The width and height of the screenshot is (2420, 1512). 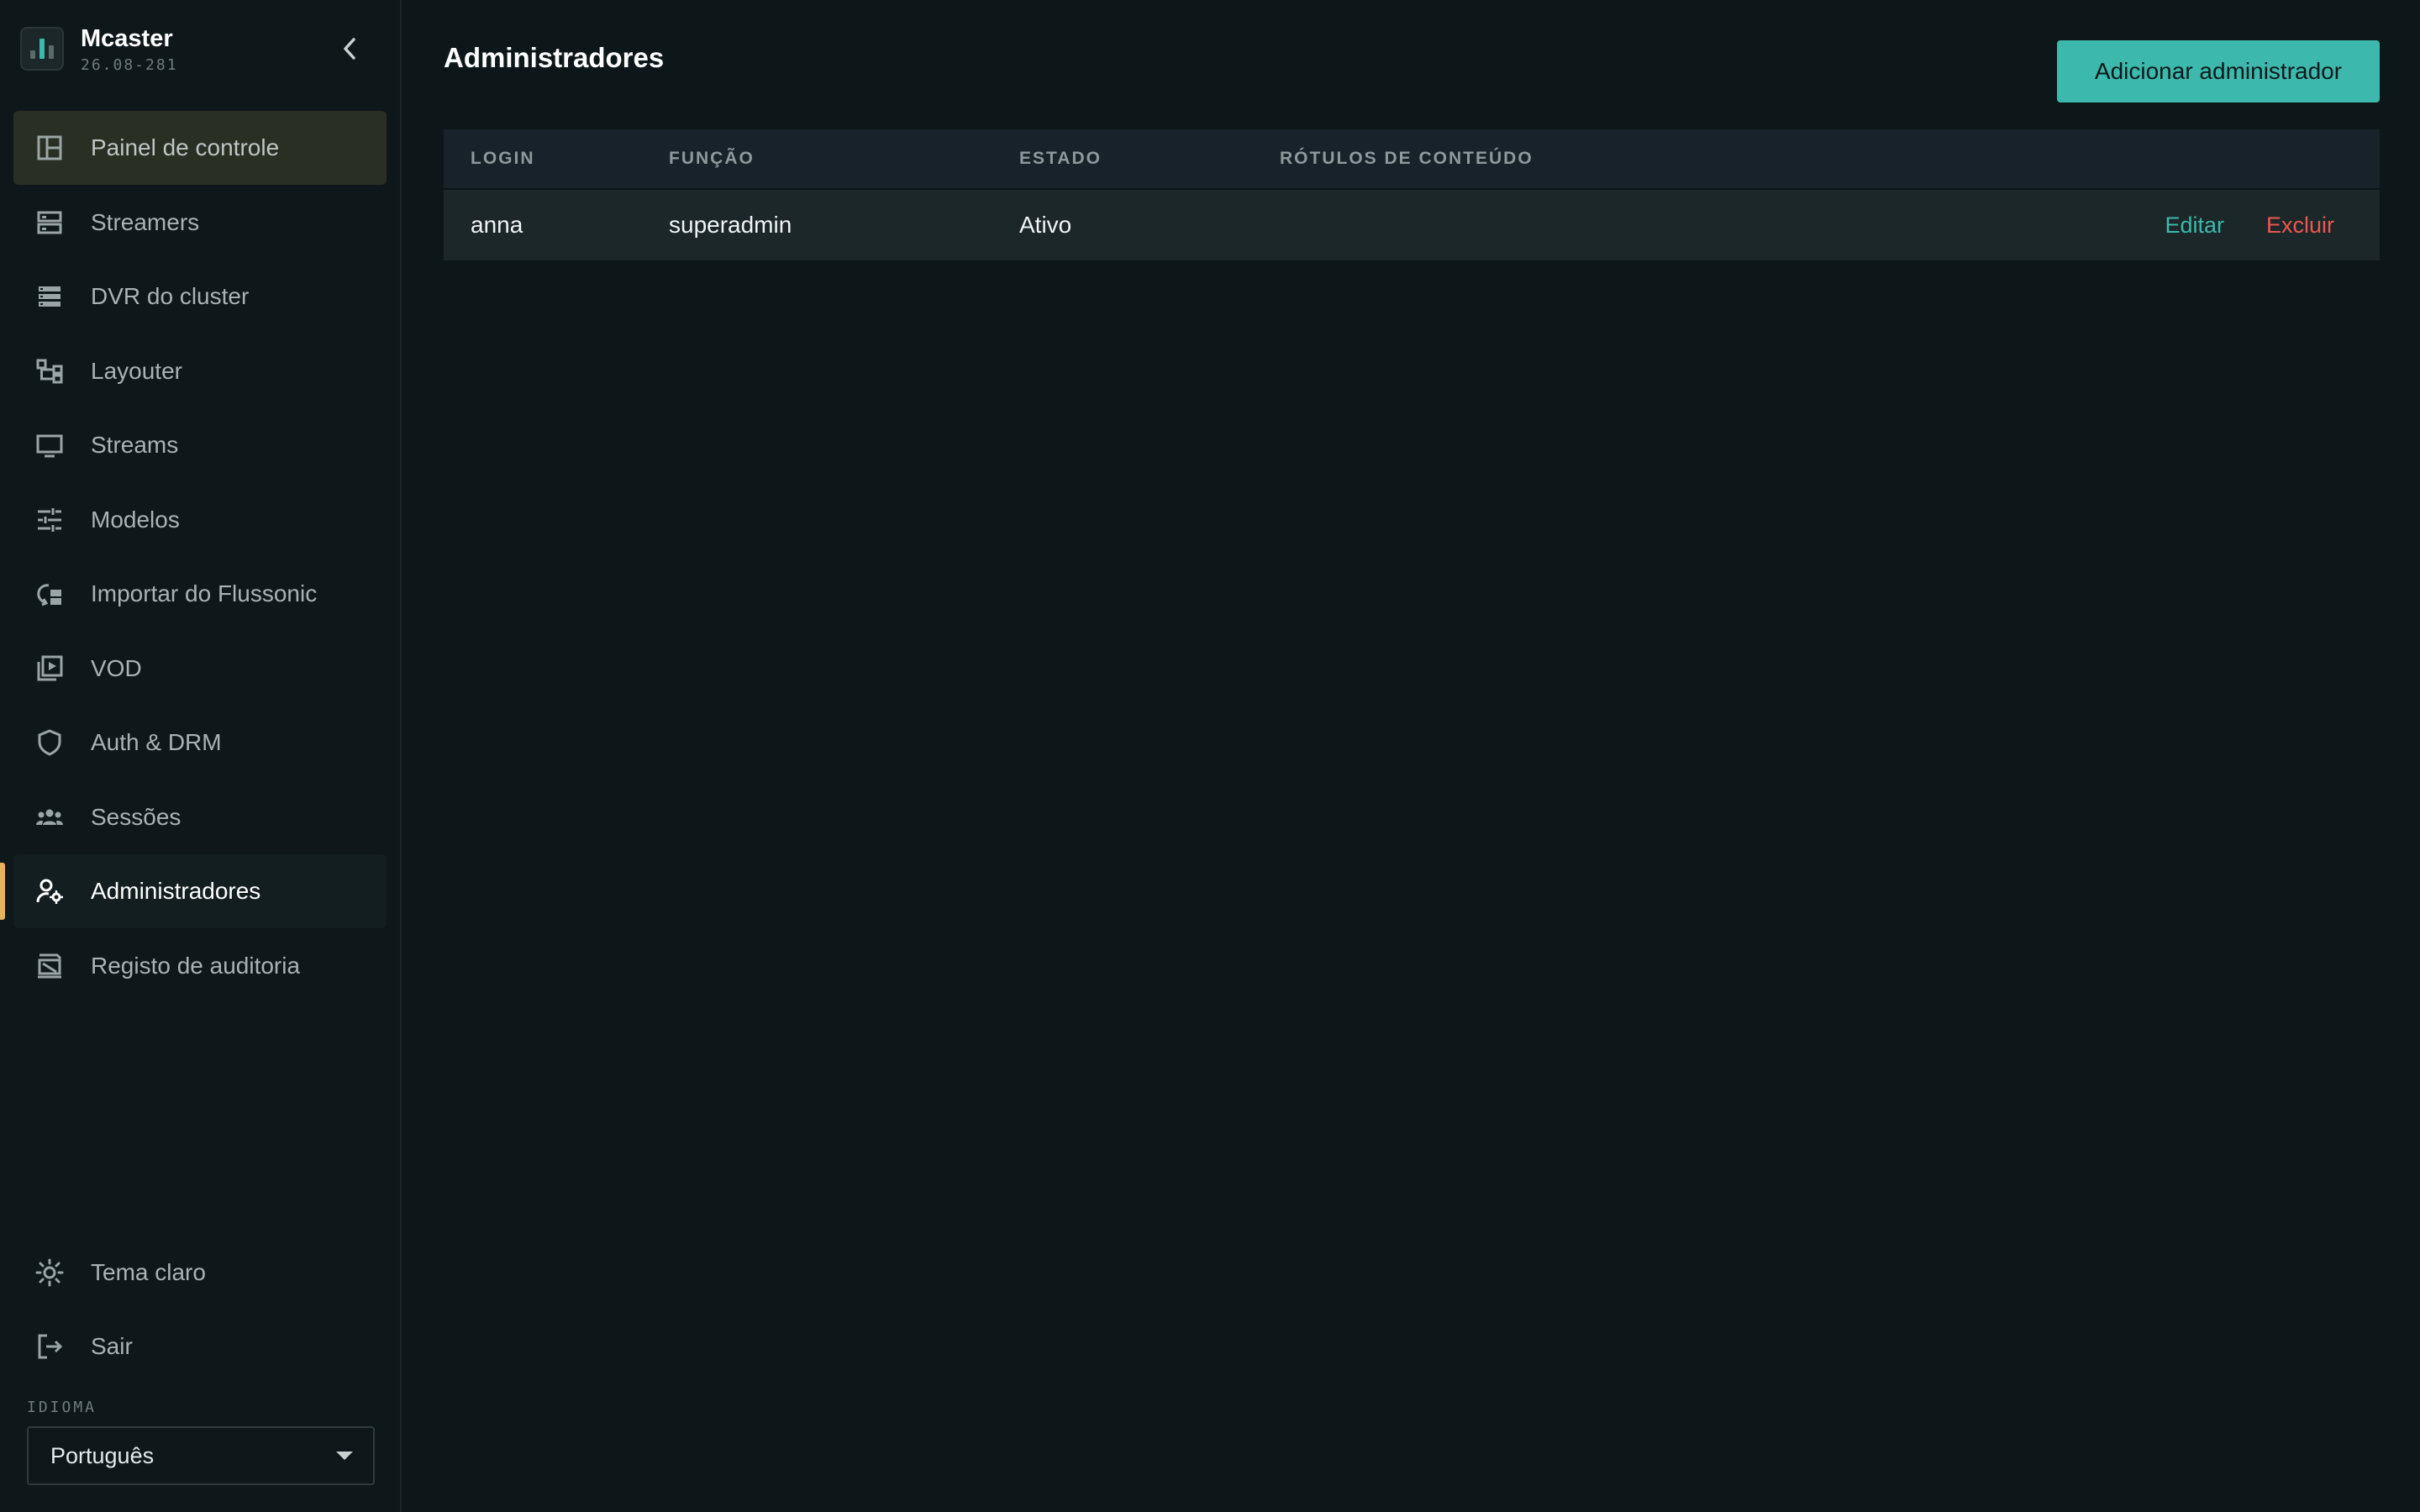 What do you see at coordinates (2300, 226) in the screenshot?
I see `delete-link: Excluir` at bounding box center [2300, 226].